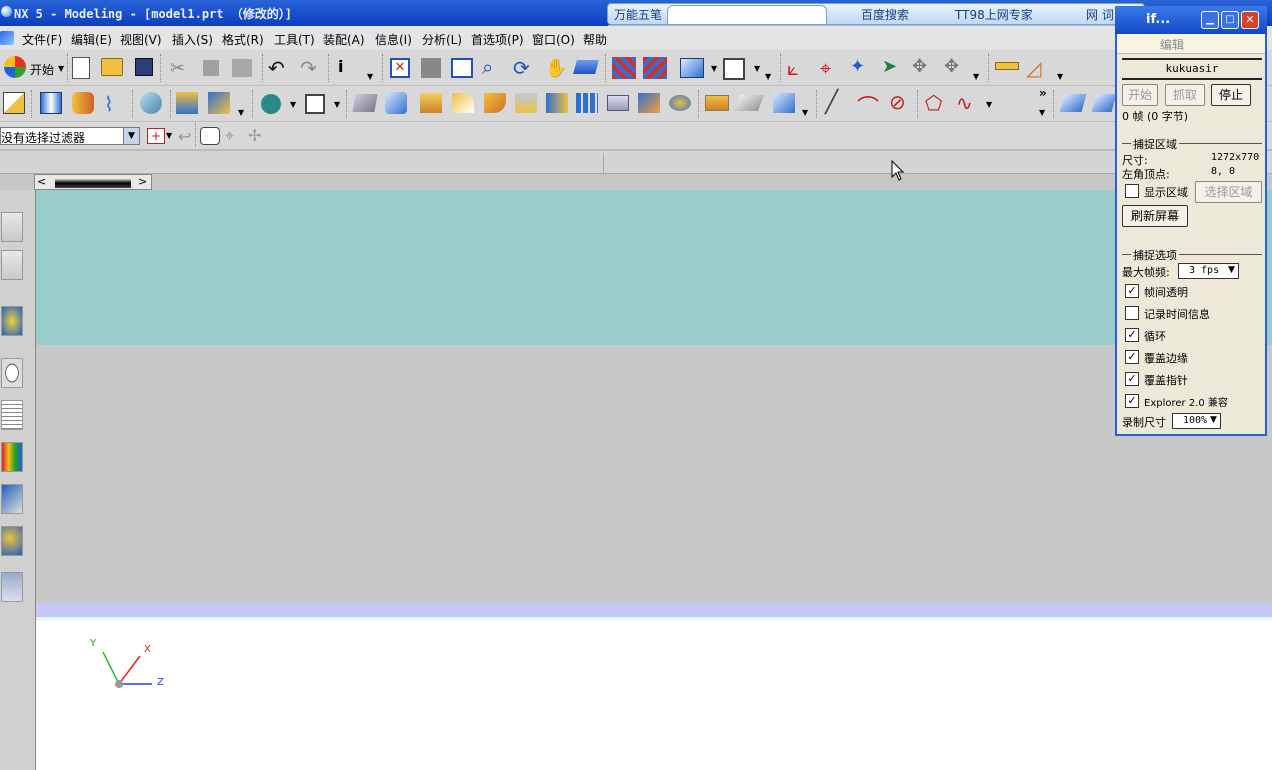 This screenshot has width=1272, height=770. Describe the element at coordinates (70, 136) in the screenshot. I see `selection-filter-select: 没有选择过滤器 ▼` at that location.